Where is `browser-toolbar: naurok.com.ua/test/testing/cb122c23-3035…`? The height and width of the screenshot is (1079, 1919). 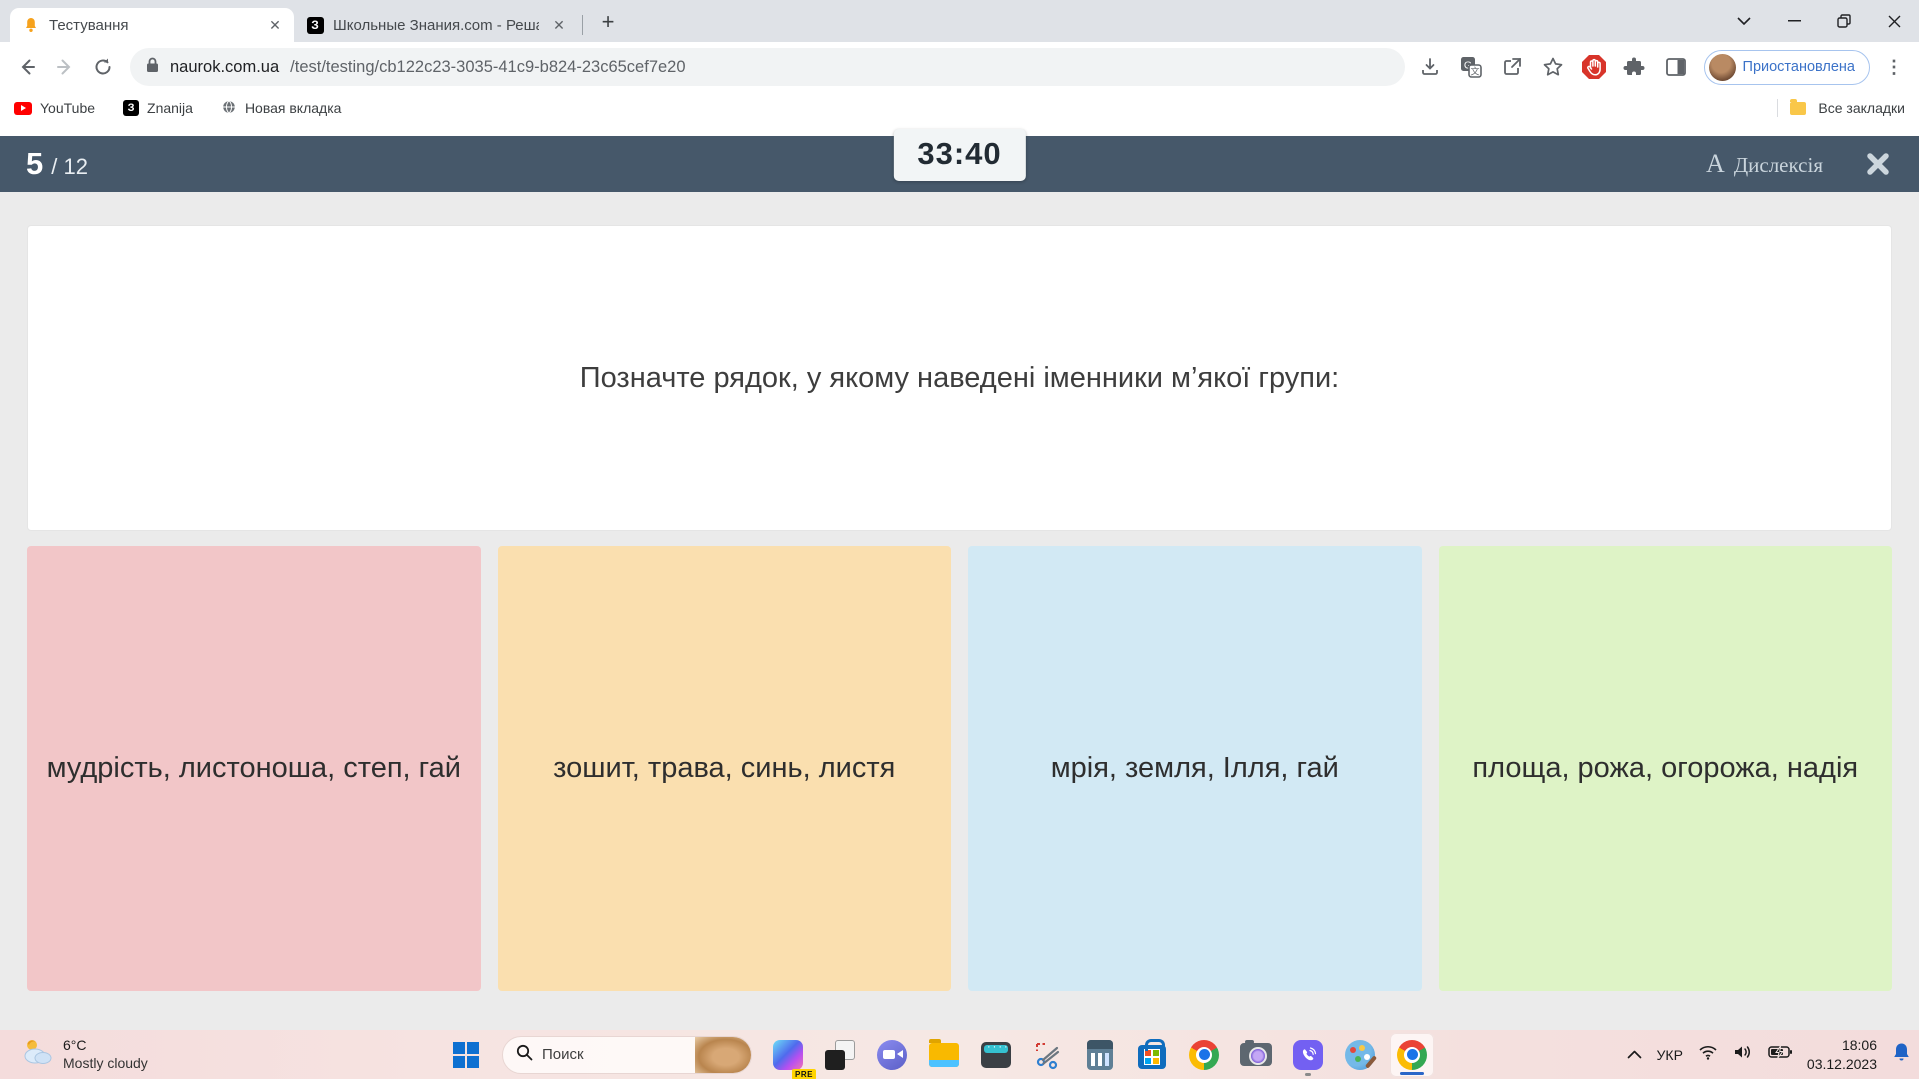
browser-toolbar: naurok.com.ua/test/testing/cb122c23-3035… is located at coordinates (959, 67).